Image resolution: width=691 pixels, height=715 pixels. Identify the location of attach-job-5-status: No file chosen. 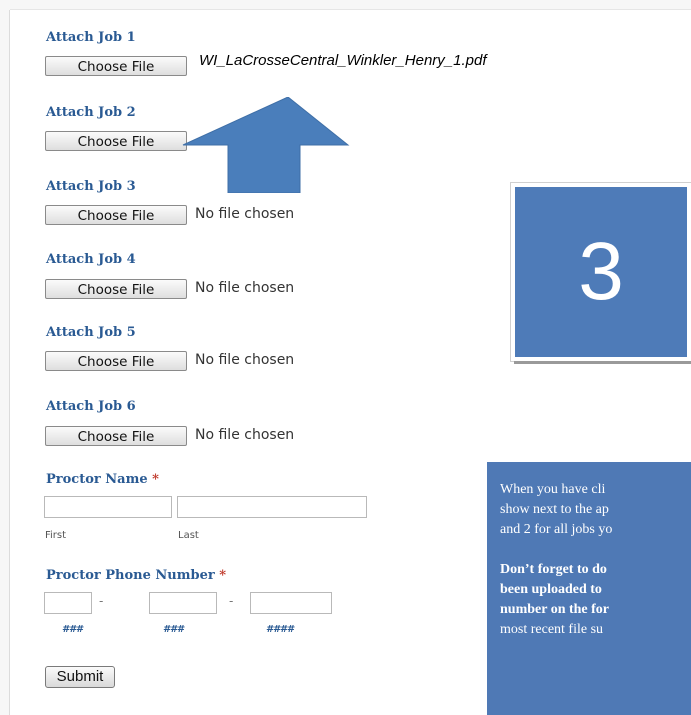
(245, 360).